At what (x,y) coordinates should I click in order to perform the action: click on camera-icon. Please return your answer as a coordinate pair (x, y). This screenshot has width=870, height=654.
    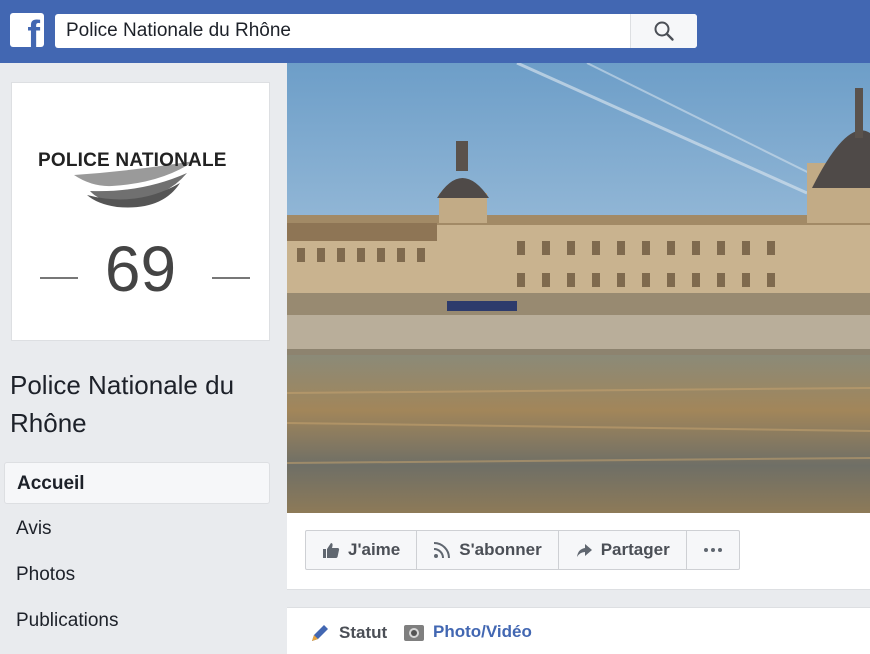
    Looking at the image, I should click on (414, 633).